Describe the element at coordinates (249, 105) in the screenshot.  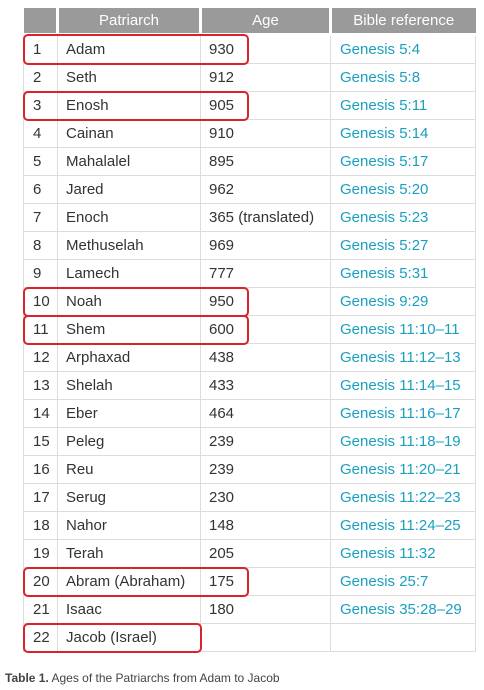
I see `table-row: 3 Enosh 905 Genesis 5:11` at that location.